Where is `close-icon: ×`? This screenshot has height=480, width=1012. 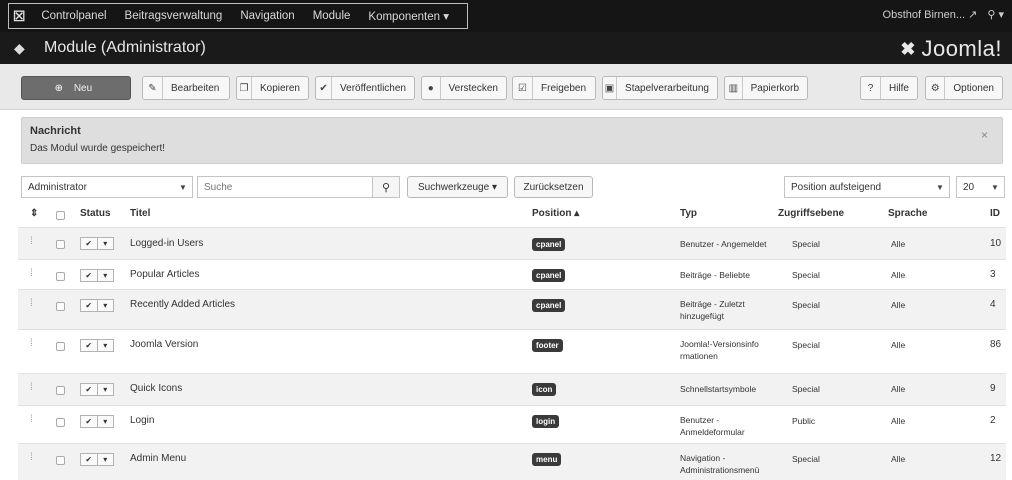 close-icon: × is located at coordinates (984, 135).